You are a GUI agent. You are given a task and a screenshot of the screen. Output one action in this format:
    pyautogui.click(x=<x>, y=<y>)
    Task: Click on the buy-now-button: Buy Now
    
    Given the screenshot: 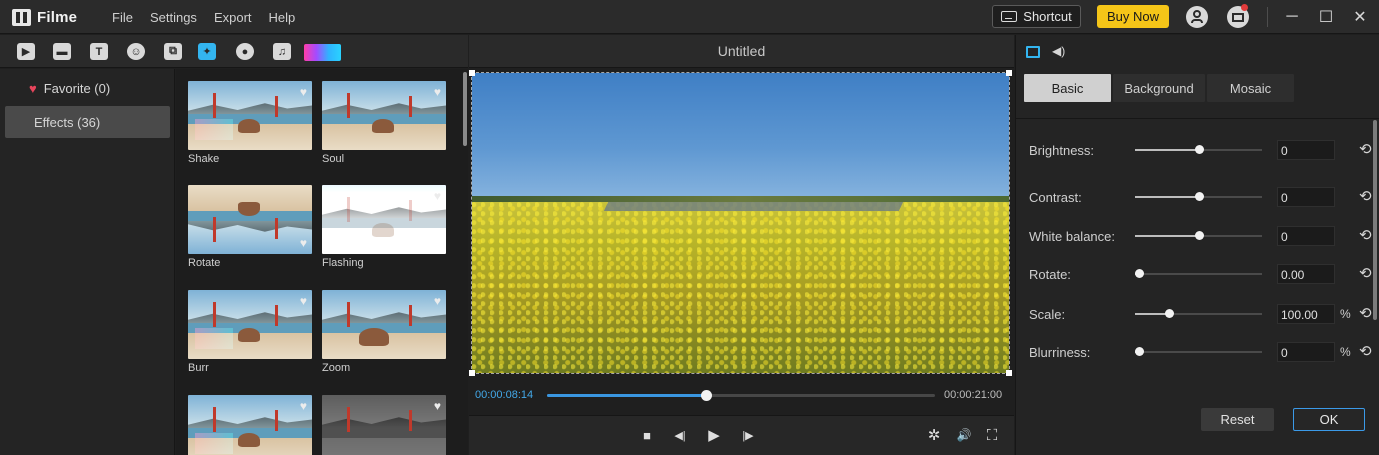 What is the action you would take?
    pyautogui.click(x=1133, y=16)
    